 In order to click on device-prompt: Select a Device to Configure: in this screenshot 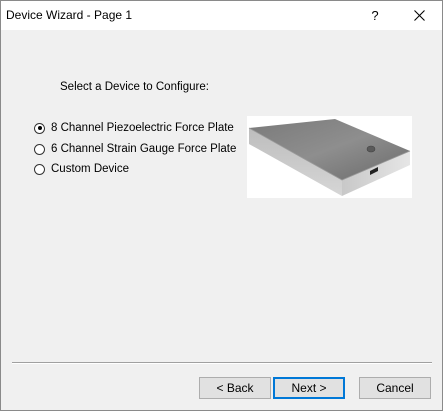, I will do `click(134, 87)`.